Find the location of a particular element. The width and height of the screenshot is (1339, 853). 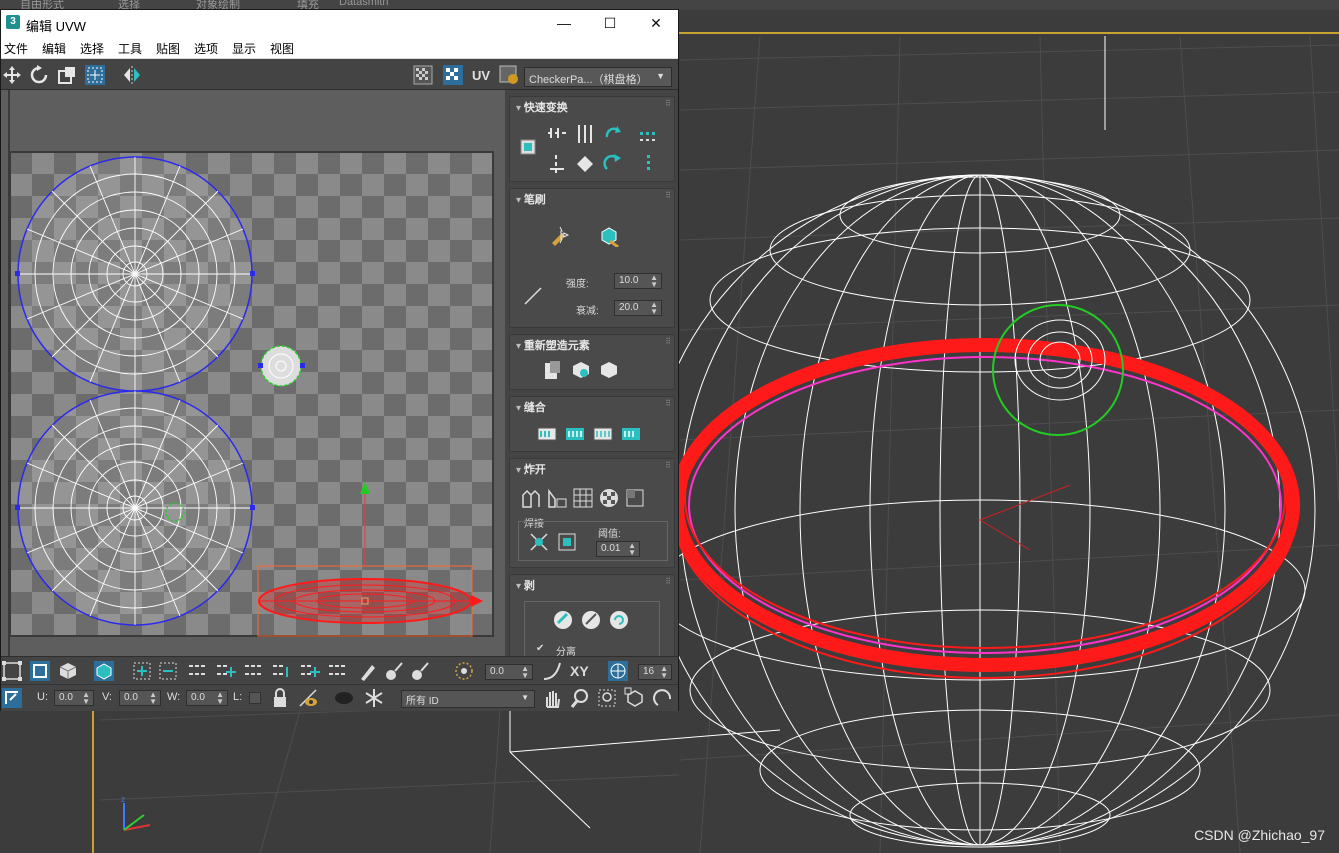

rotate-cw-icon is located at coordinates (613, 164).